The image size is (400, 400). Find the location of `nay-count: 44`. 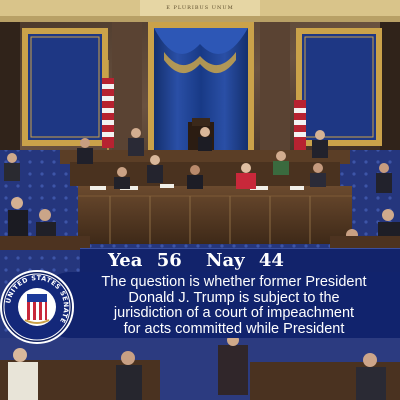

nay-count: 44 is located at coordinates (271, 260).